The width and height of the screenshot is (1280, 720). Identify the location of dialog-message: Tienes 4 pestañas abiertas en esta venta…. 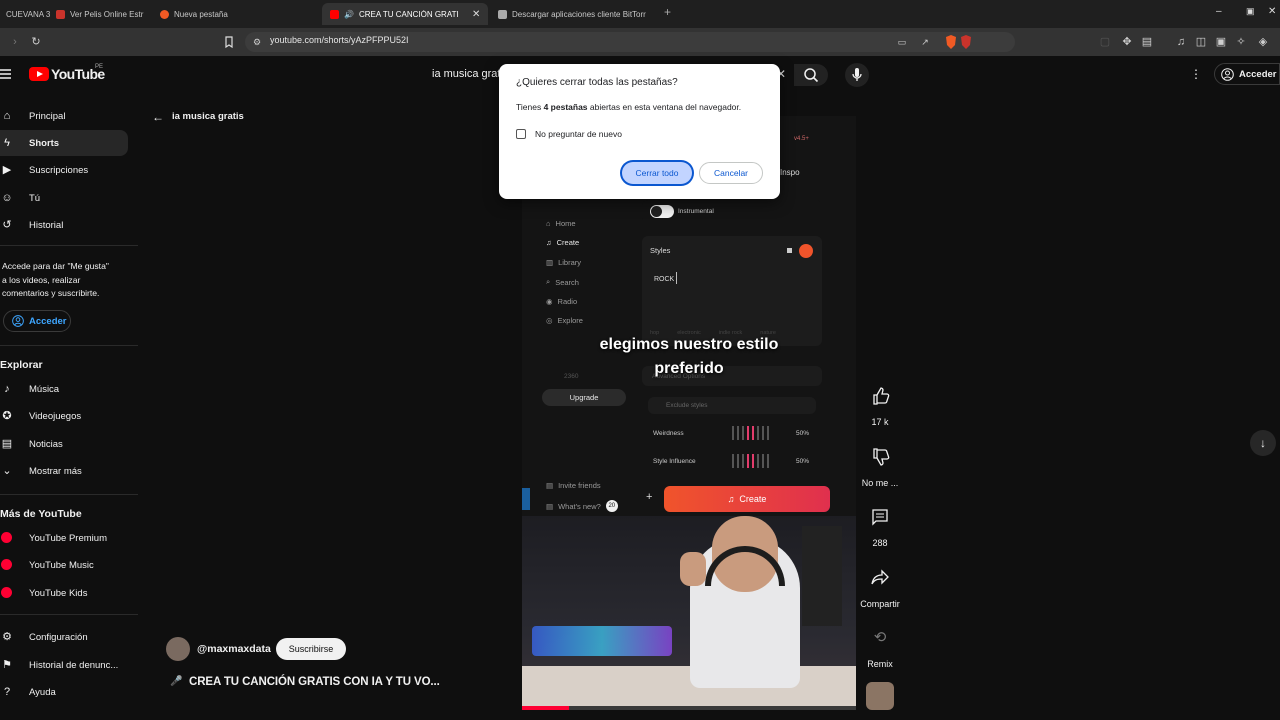
(628, 107).